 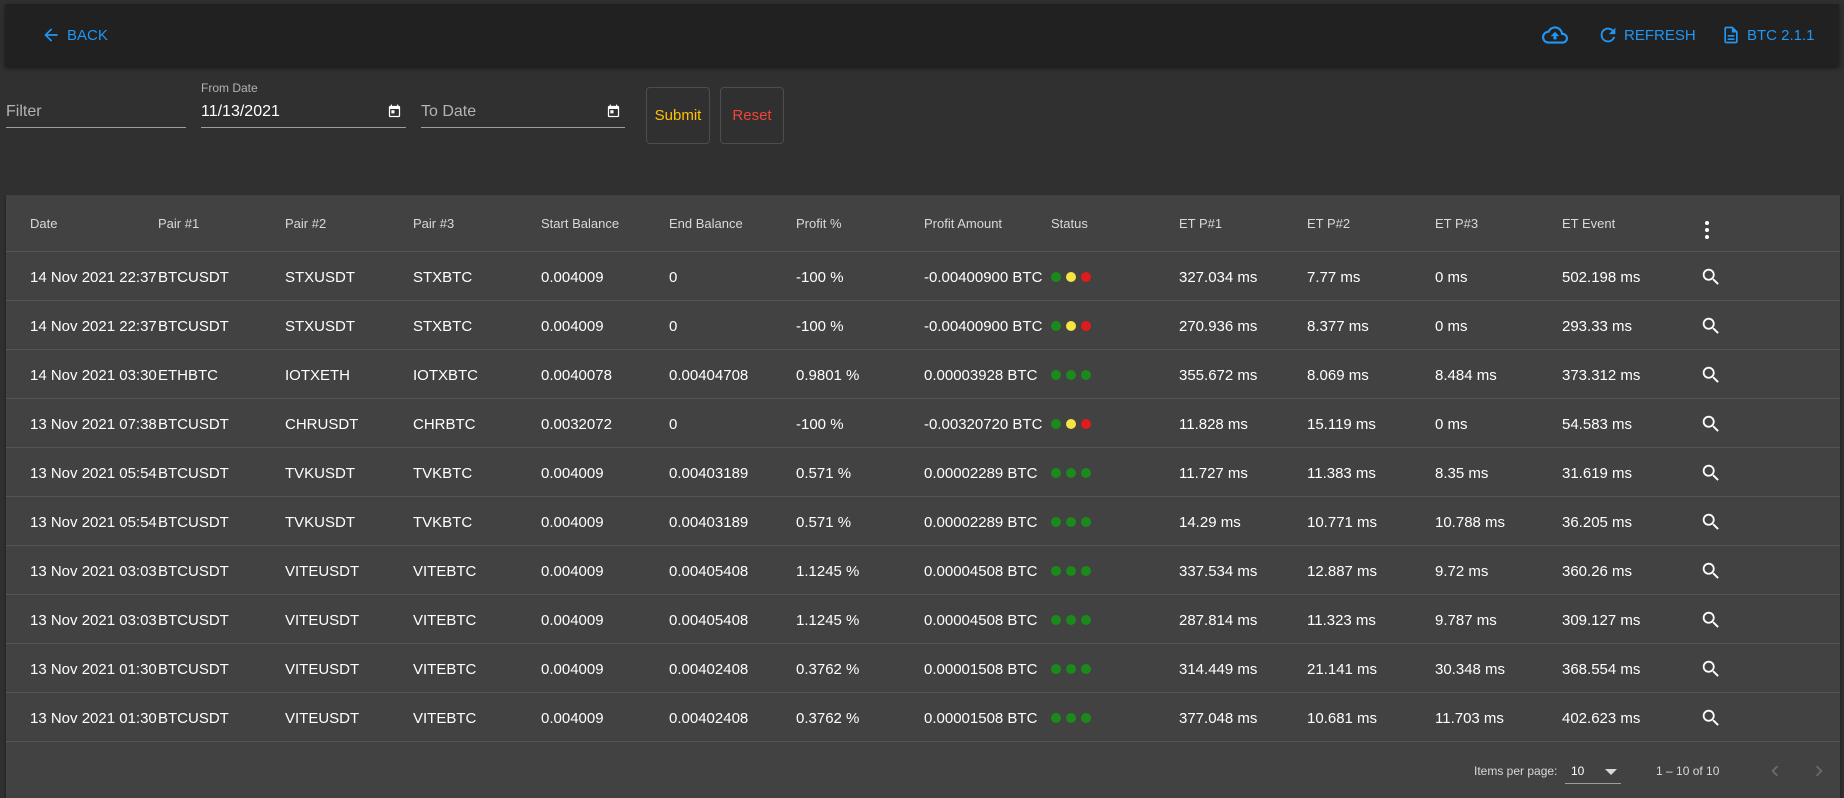 What do you see at coordinates (981, 473) in the screenshot?
I see `cell-profit-amount: 0.00002289 BTC` at bounding box center [981, 473].